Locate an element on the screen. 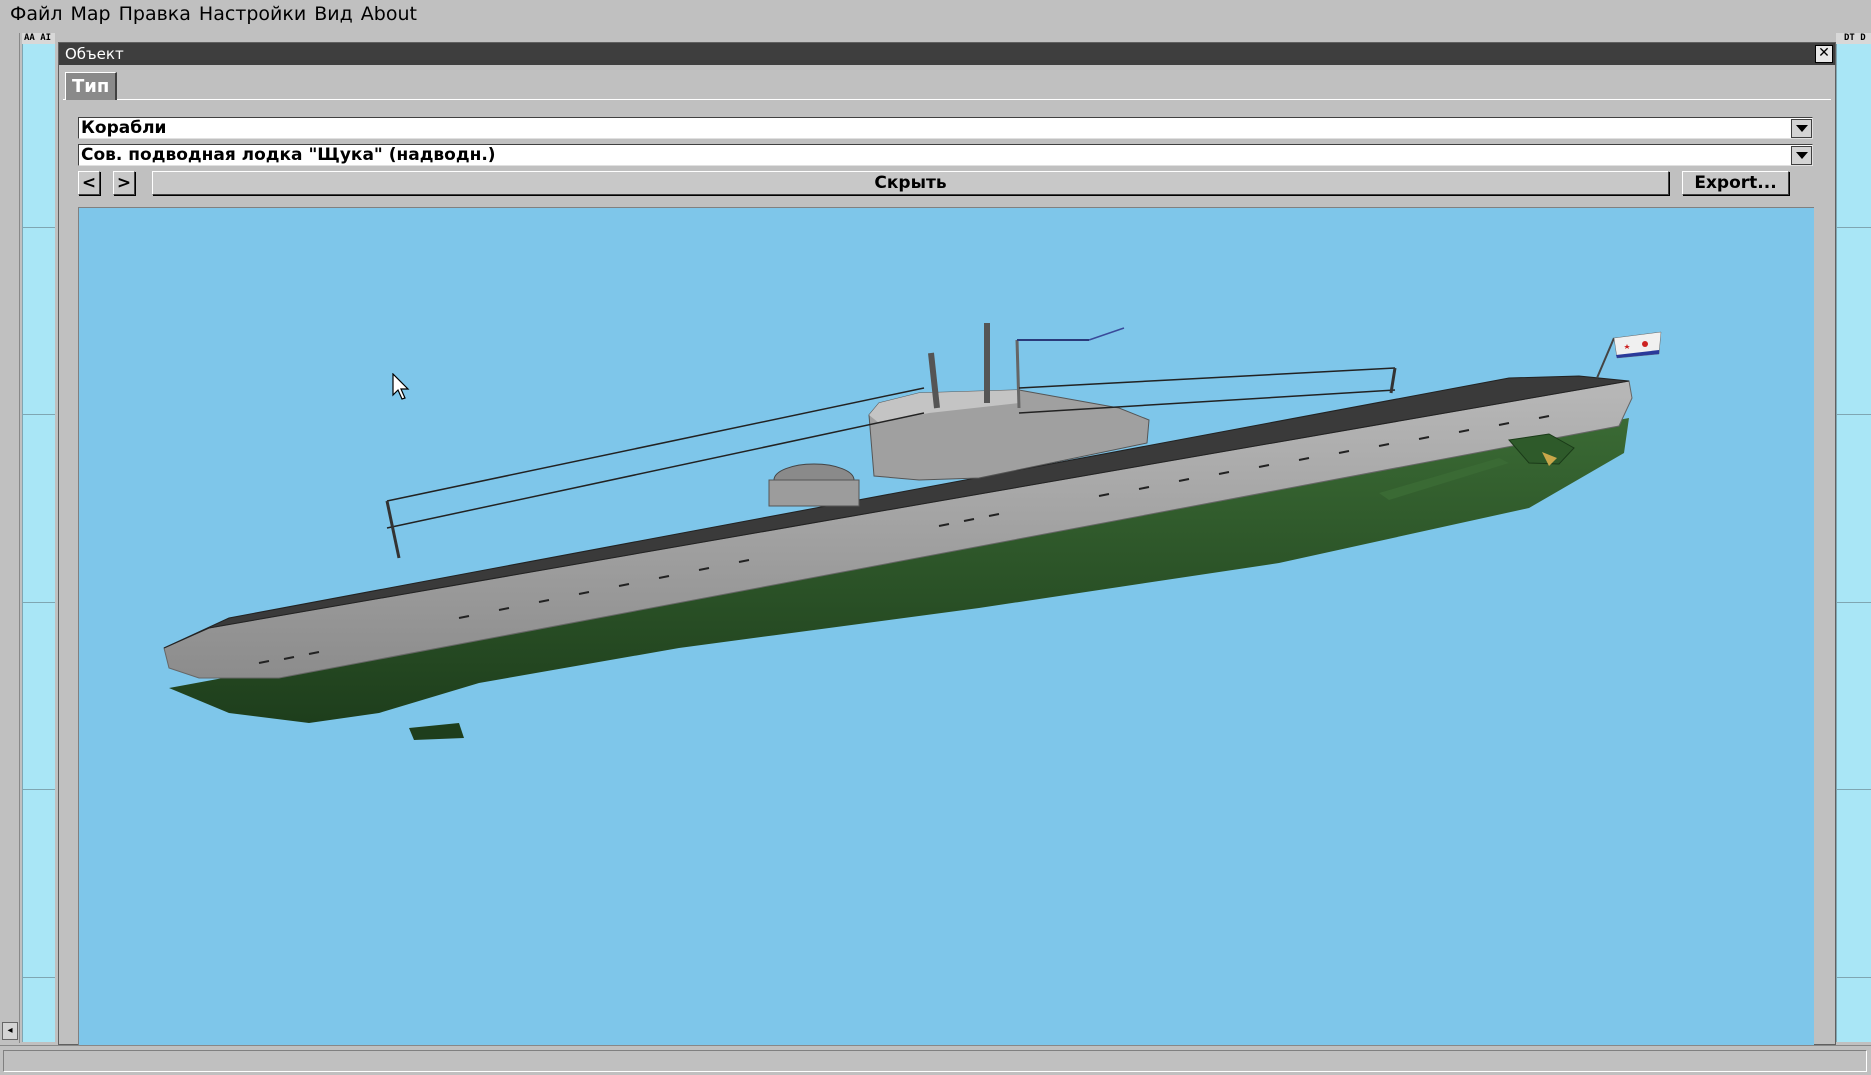 This screenshot has width=1871, height=1075. prev-button: < is located at coordinates (89, 183).